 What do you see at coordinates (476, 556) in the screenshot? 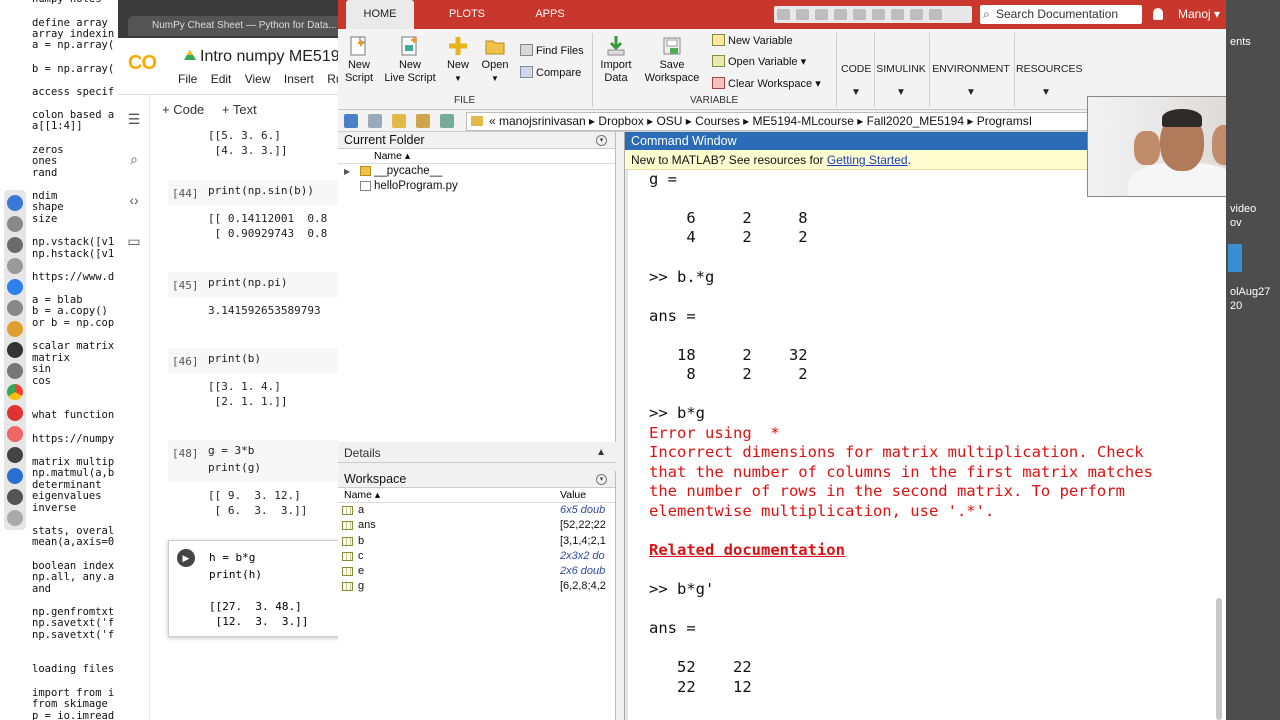
I see `workspace-variable-row: c 2x3x2 do` at bounding box center [476, 556].